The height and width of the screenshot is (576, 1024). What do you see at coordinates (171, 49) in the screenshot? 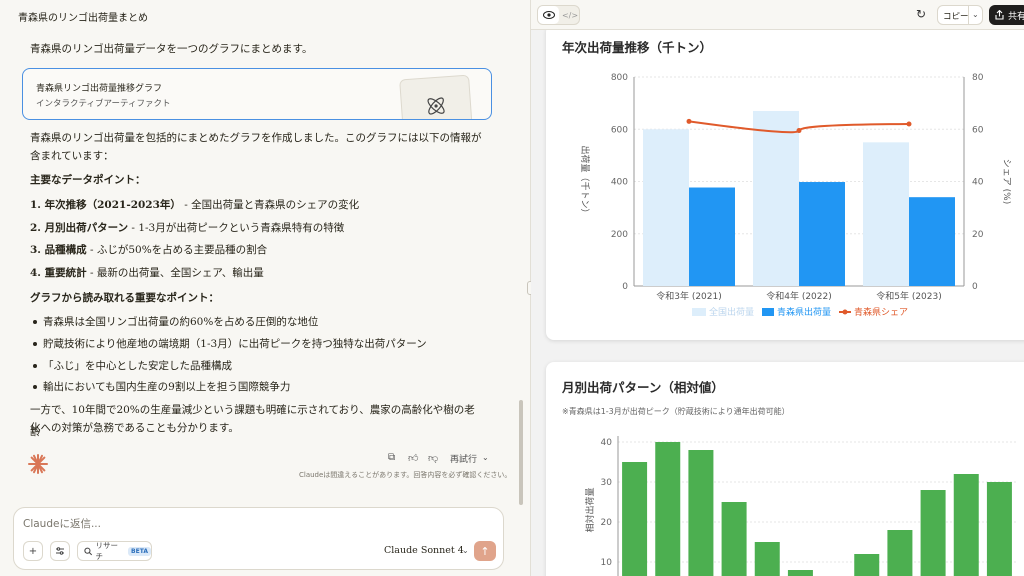
I see `message-intro: 青森県のリンゴ出荷量データを一つのグラフにまとめます。` at bounding box center [171, 49].